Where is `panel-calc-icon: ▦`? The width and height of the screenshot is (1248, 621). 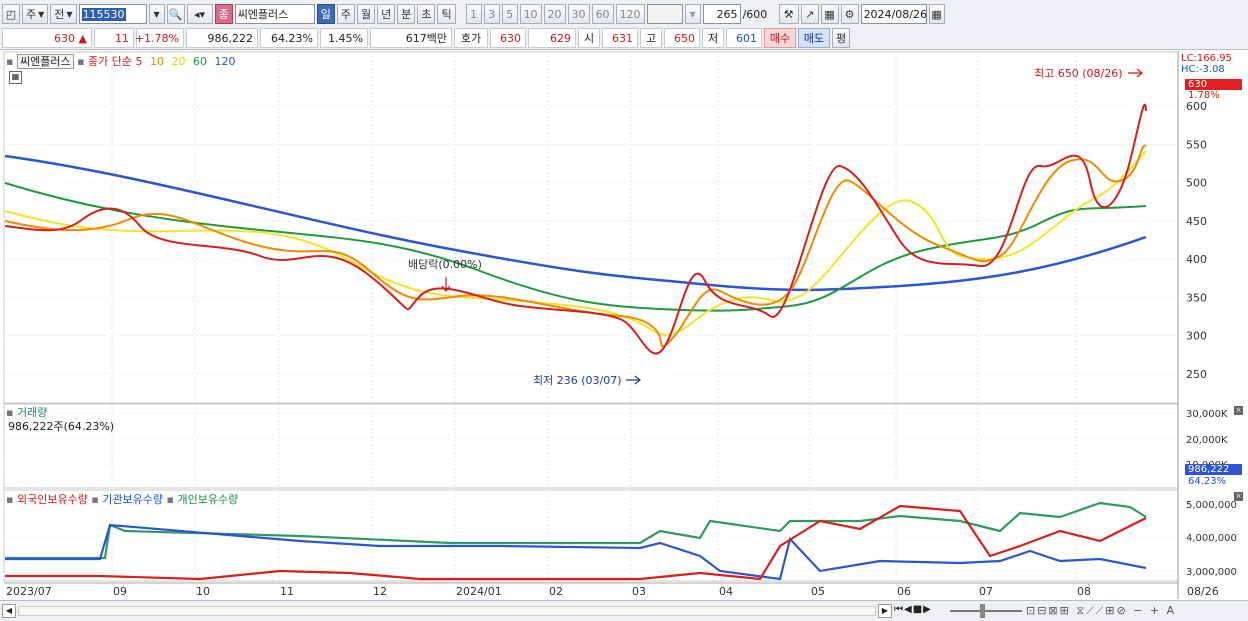 panel-calc-icon: ▦ is located at coordinates (15, 77).